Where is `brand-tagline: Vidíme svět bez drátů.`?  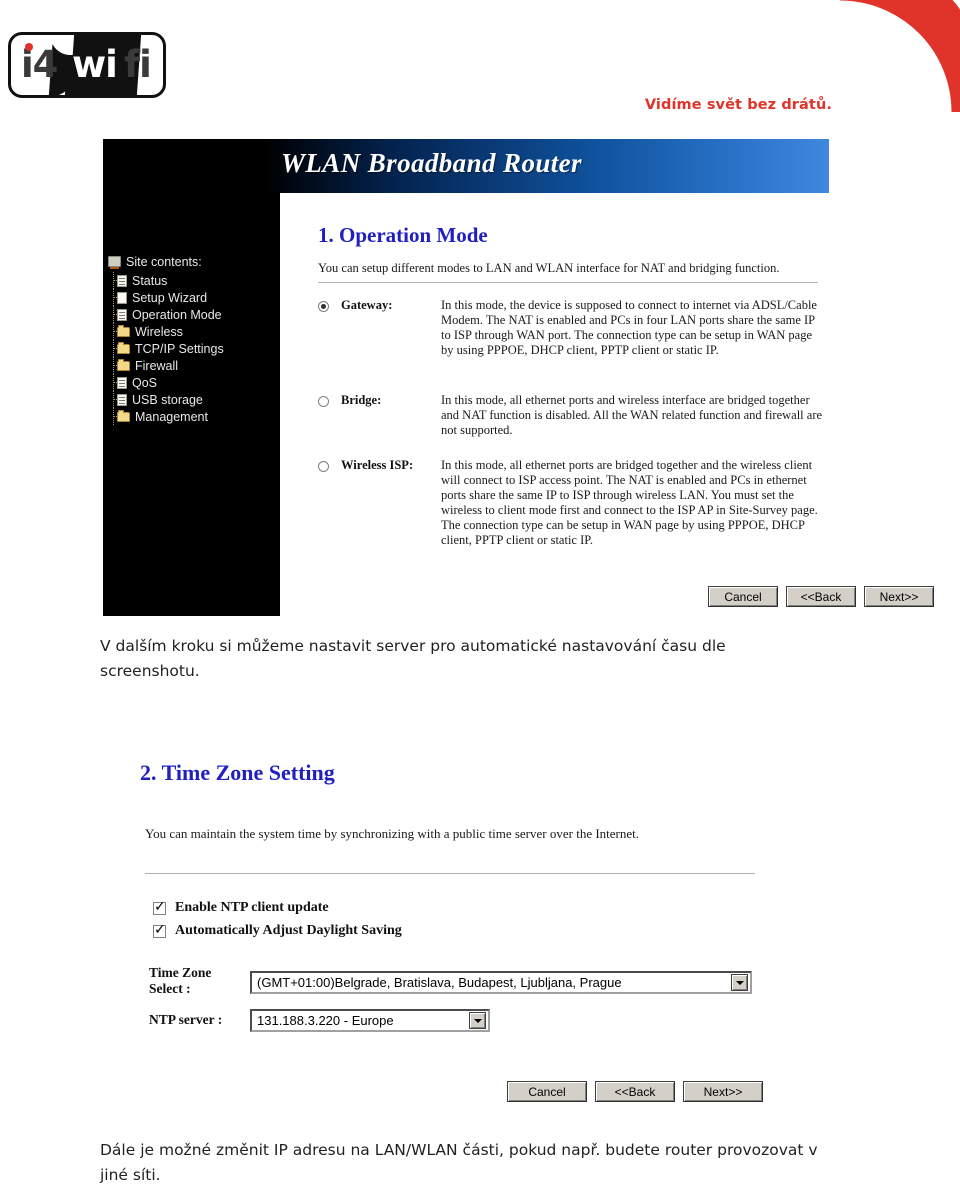
brand-tagline: Vidíme svět bez drátů. is located at coordinates (738, 105).